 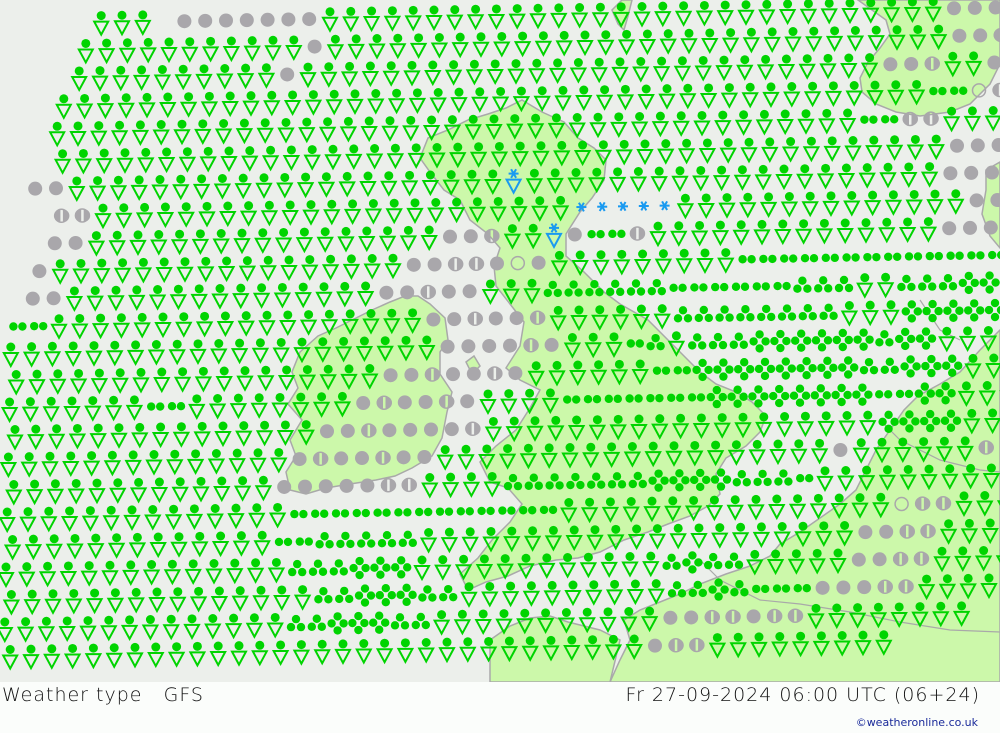 What do you see at coordinates (467, 401) in the screenshot?
I see `overcast-icon` at bounding box center [467, 401].